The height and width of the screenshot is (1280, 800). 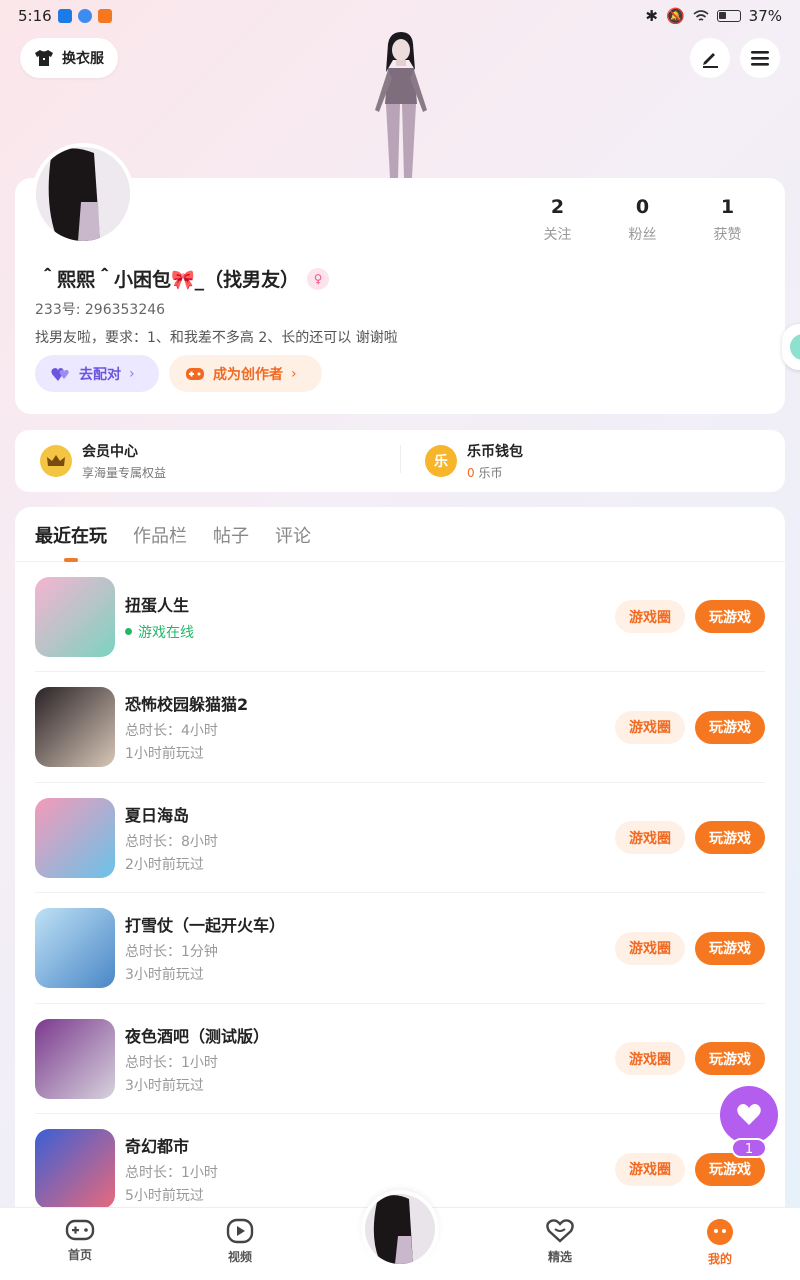 I want to click on nav-featured: 精选, so click(x=560, y=1244).